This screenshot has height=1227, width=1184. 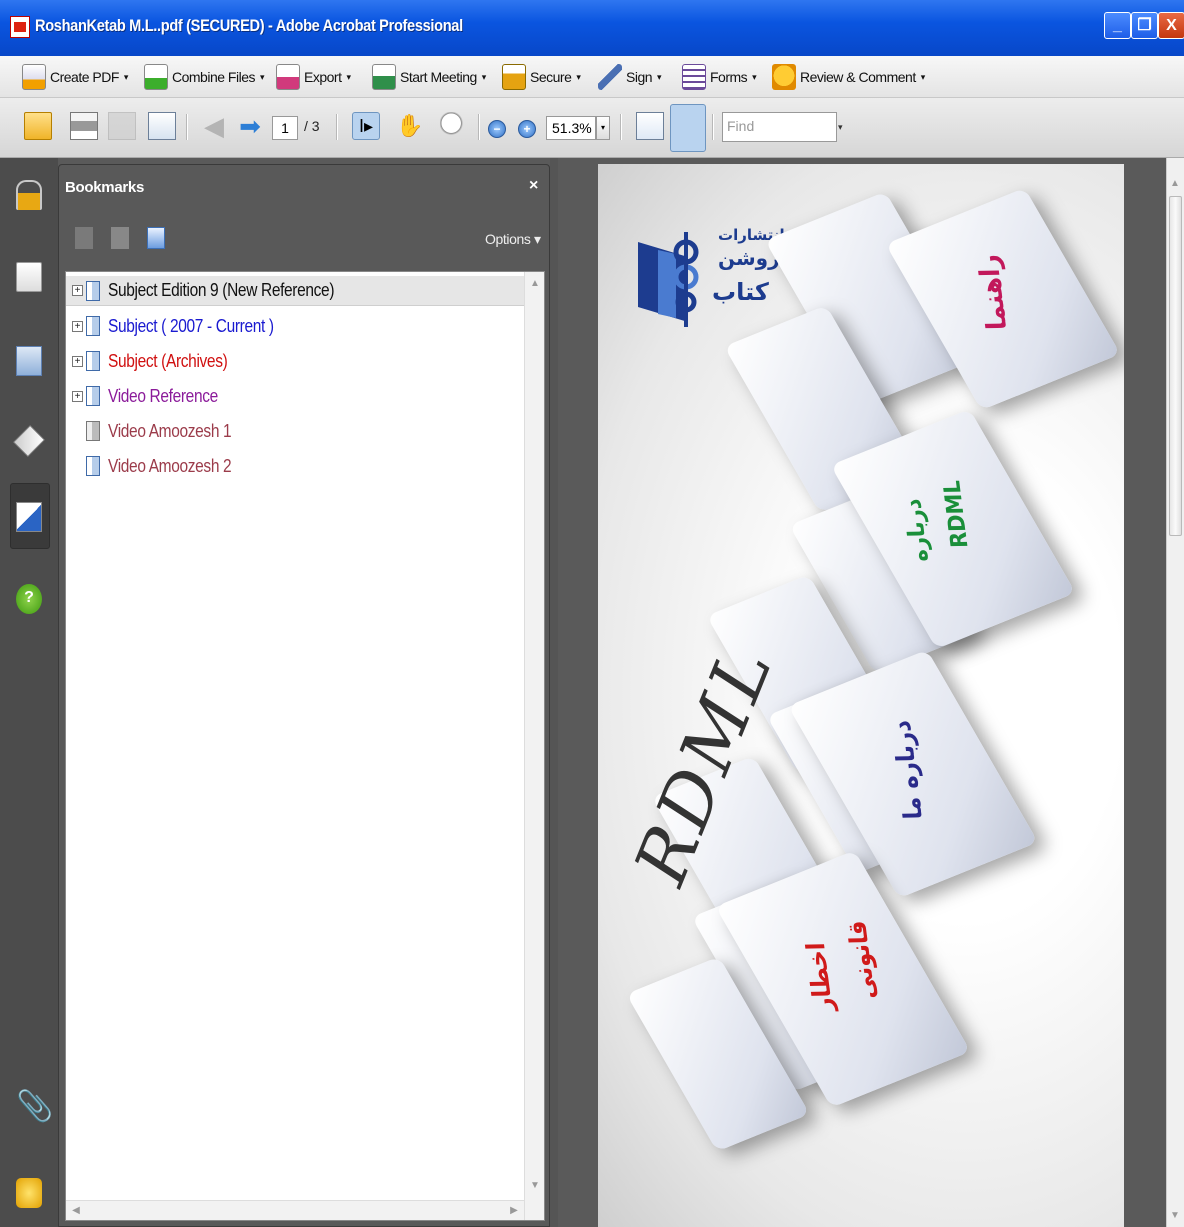 I want to click on create-pdf-label: Create PDF, so click(x=84, y=77).